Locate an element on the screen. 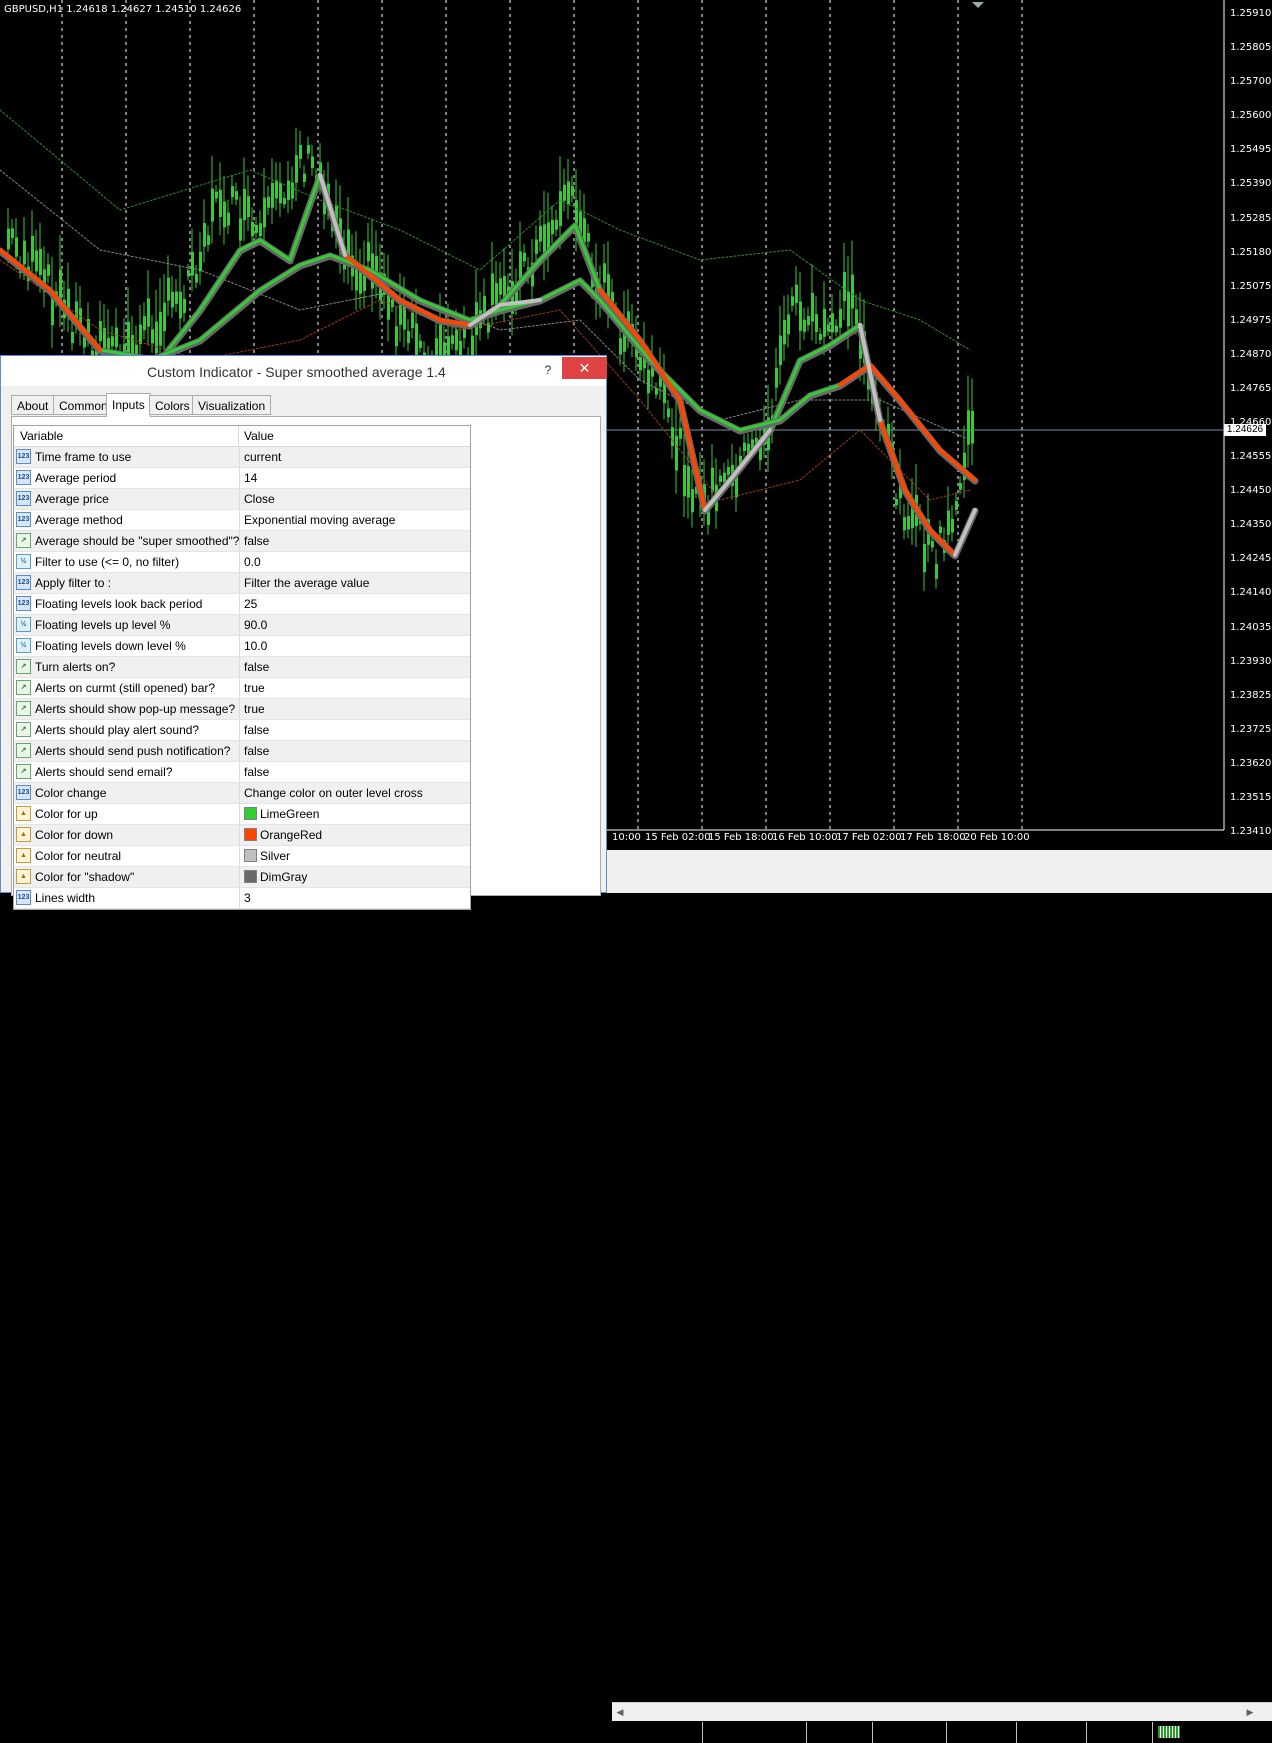 The width and height of the screenshot is (1272, 1743). value-text: 3 is located at coordinates (247, 898).